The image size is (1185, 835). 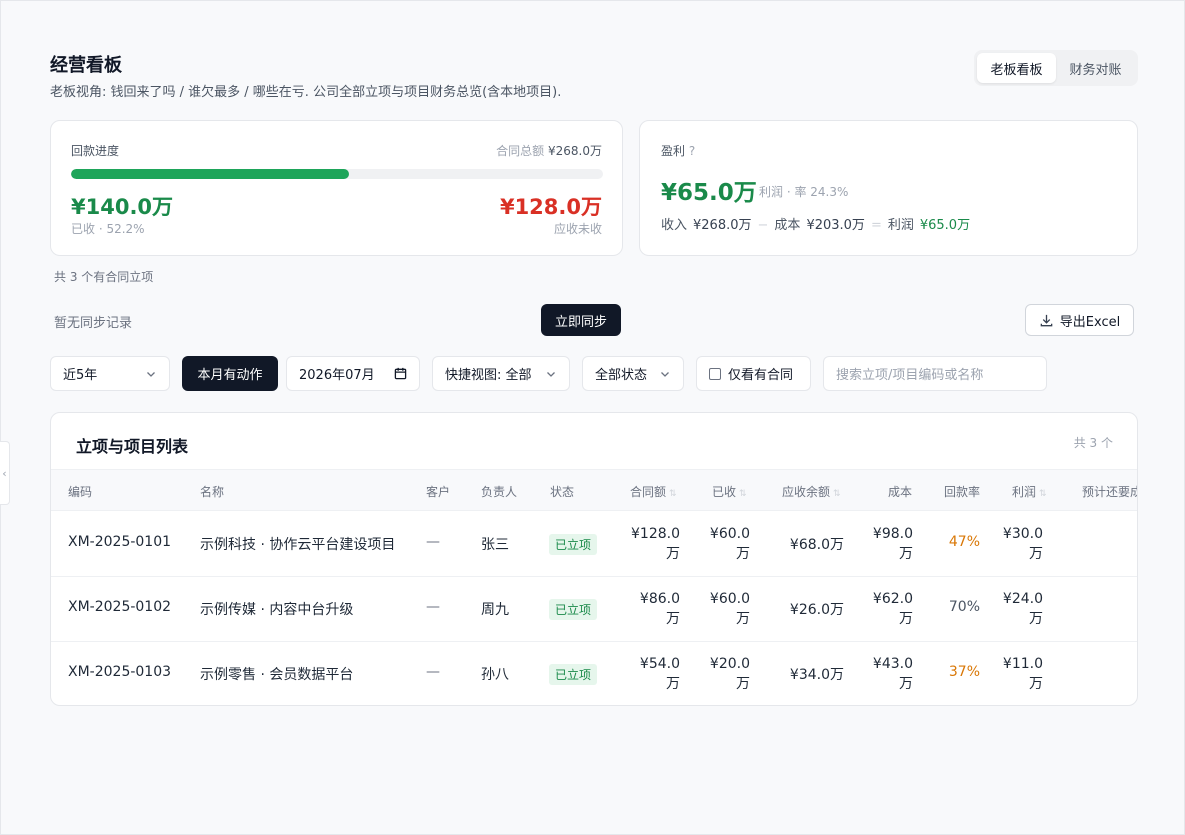 What do you see at coordinates (1016, 68) in the screenshot?
I see `tab-boss-dashboard: 老板看板` at bounding box center [1016, 68].